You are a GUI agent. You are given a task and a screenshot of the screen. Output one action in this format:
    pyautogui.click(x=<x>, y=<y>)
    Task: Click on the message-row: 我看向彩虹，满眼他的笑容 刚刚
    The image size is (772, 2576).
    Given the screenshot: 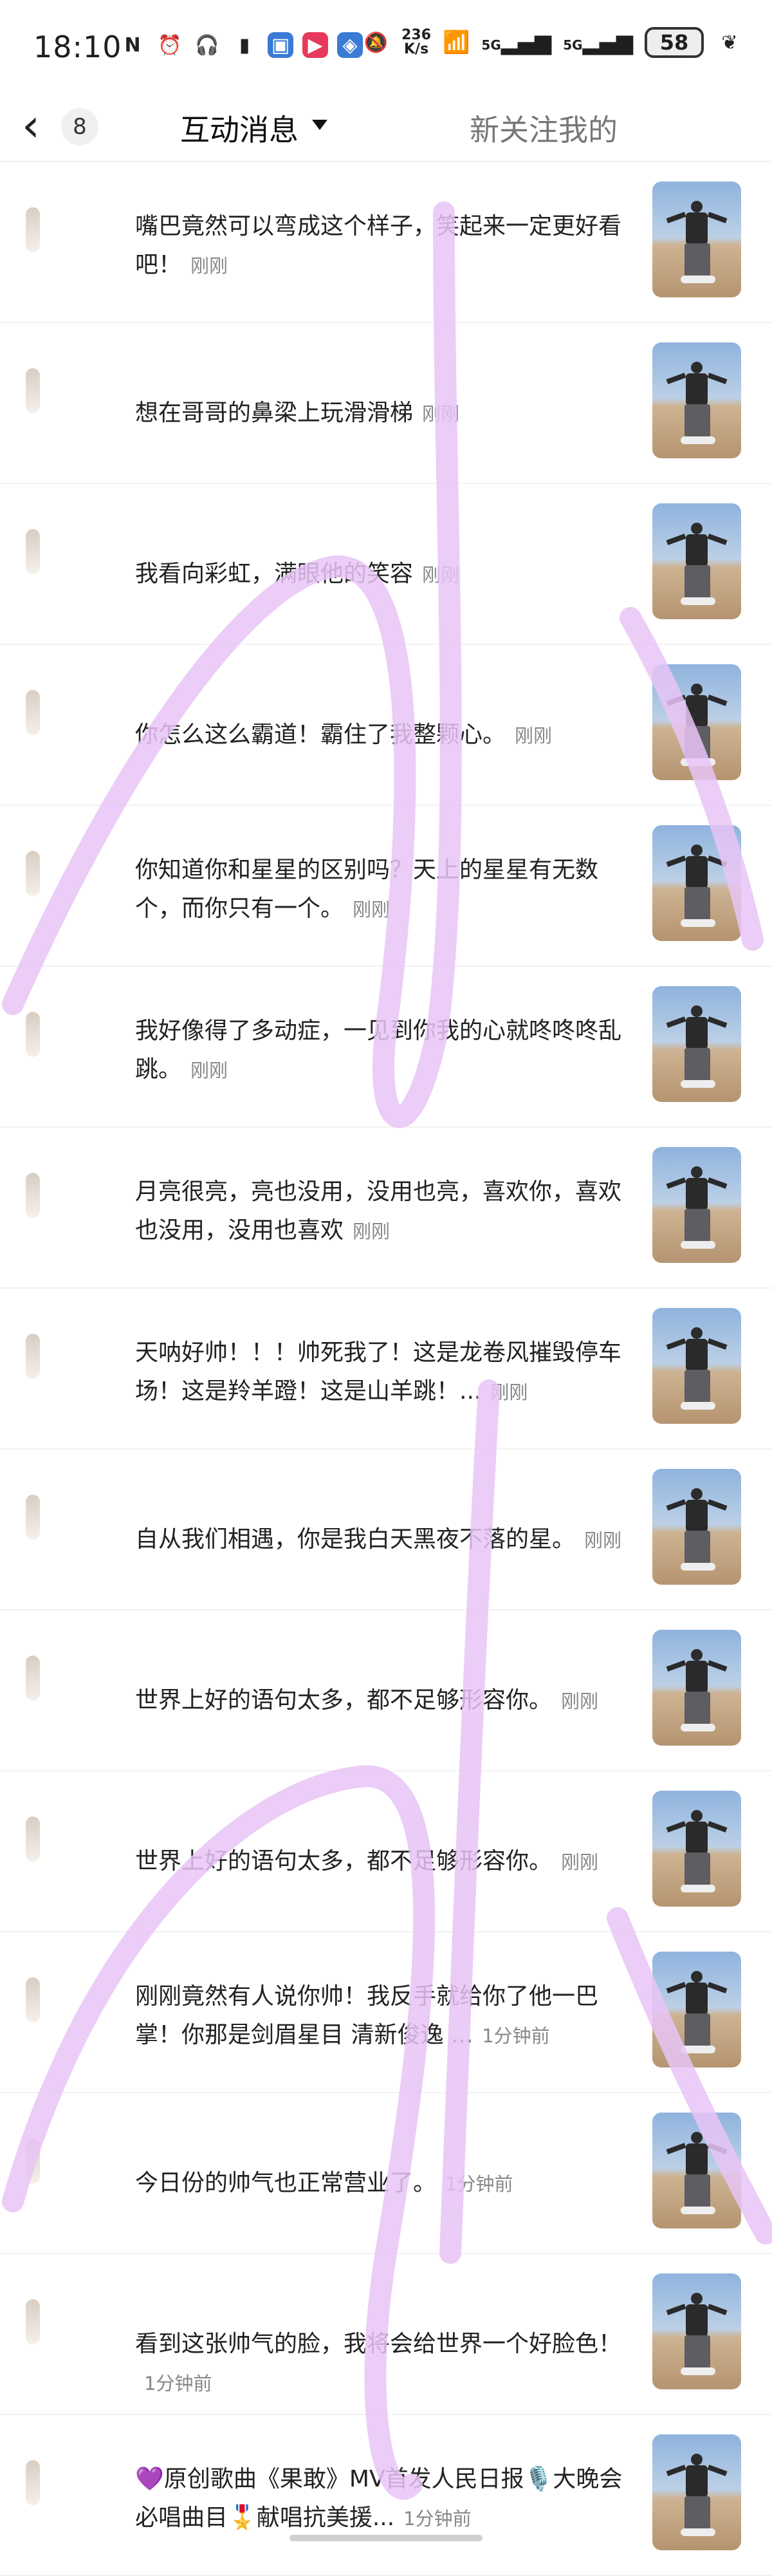 What is the action you would take?
    pyautogui.click(x=386, y=564)
    